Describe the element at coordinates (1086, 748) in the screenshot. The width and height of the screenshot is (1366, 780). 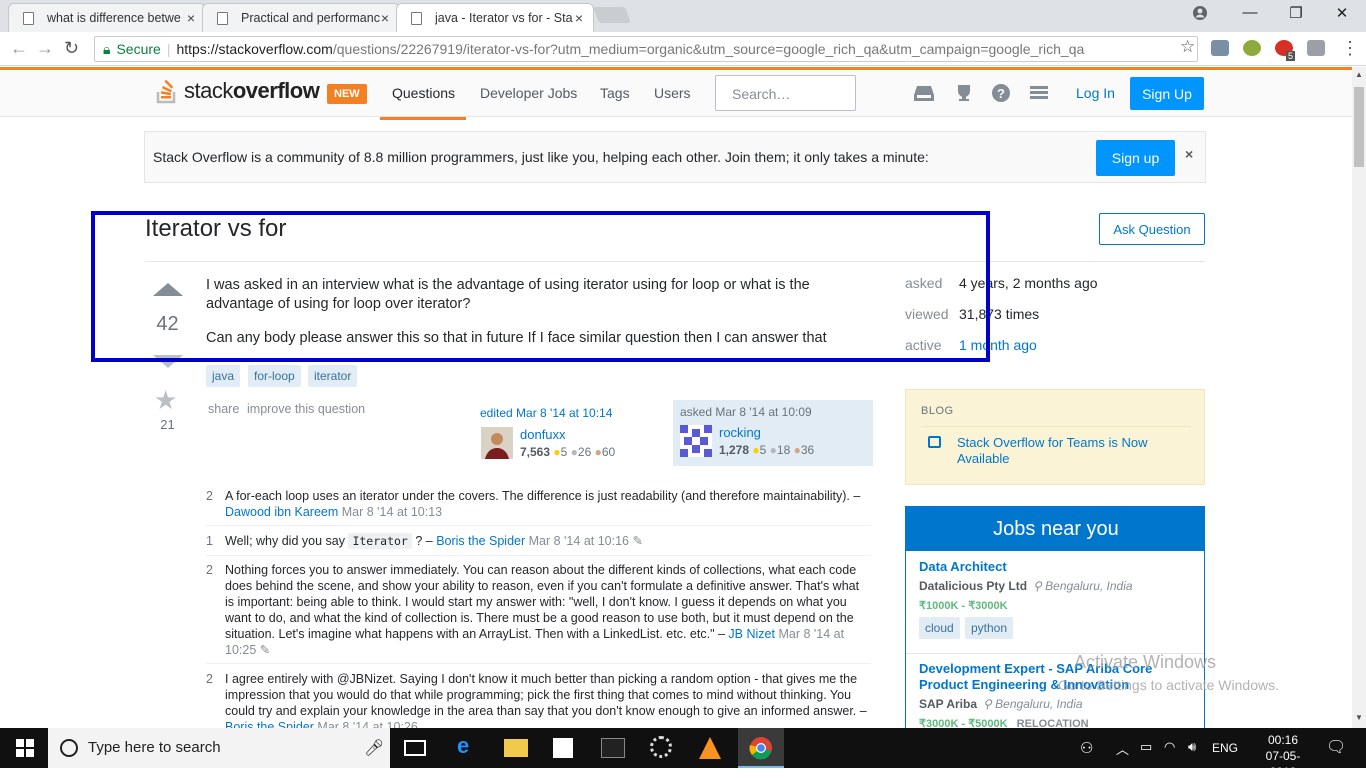
I see `people-icon: ⚇` at that location.